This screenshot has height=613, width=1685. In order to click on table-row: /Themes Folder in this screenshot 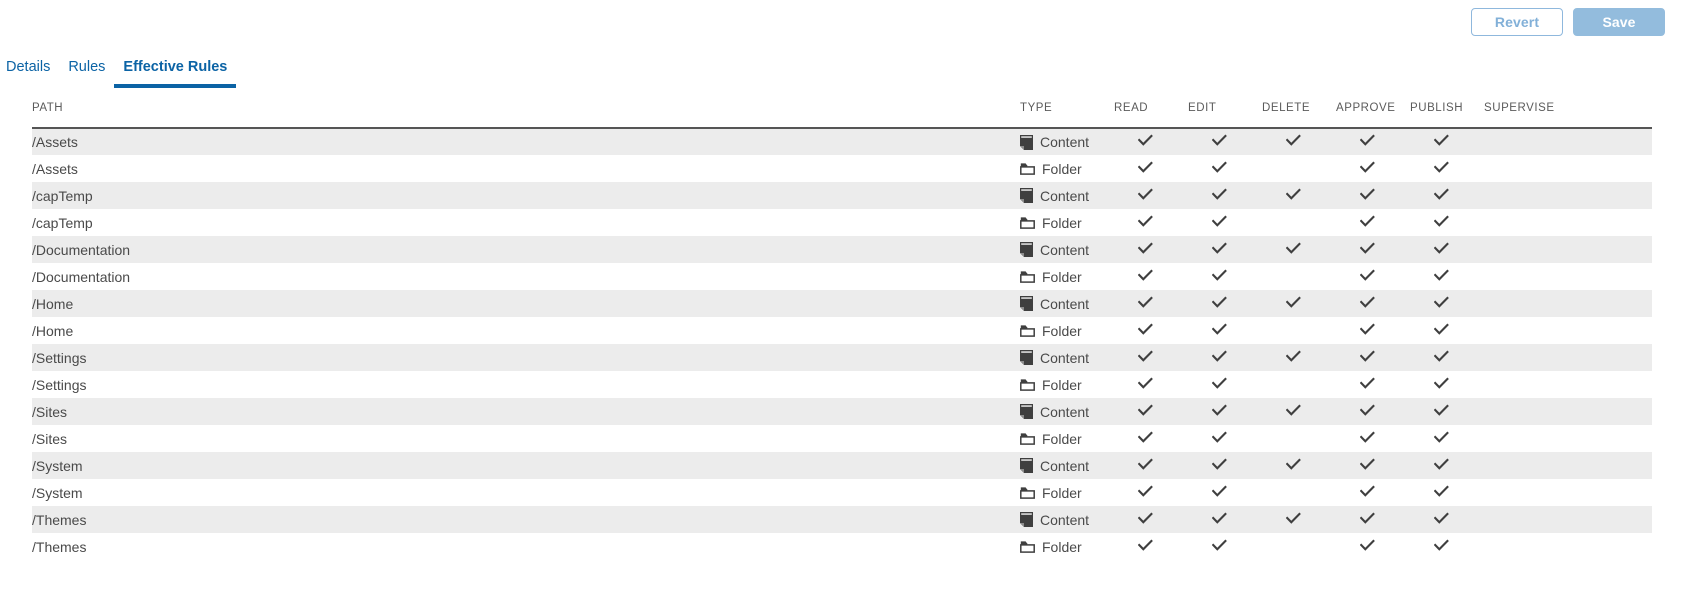, I will do `click(842, 546)`.